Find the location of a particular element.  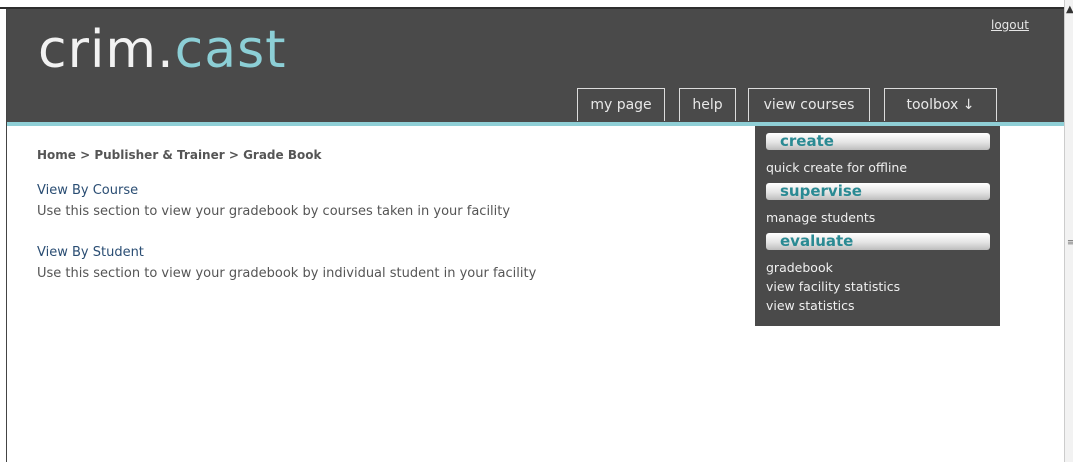

tab-help: help is located at coordinates (707, 104).